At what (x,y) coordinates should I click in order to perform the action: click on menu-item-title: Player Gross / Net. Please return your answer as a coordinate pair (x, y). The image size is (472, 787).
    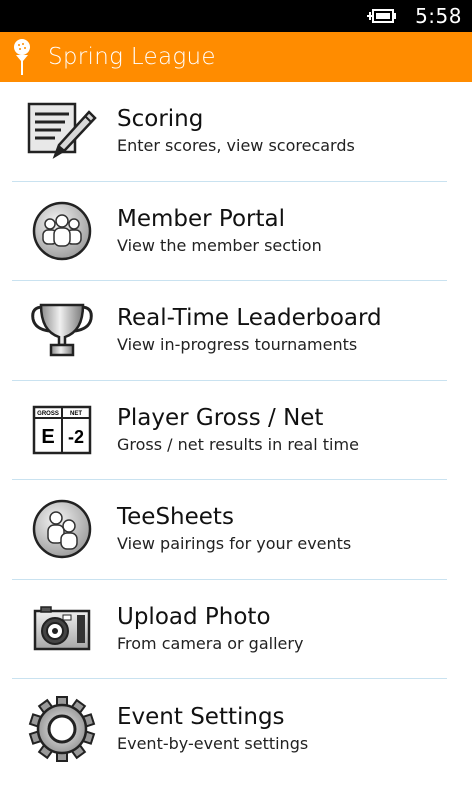
    Looking at the image, I should click on (220, 417).